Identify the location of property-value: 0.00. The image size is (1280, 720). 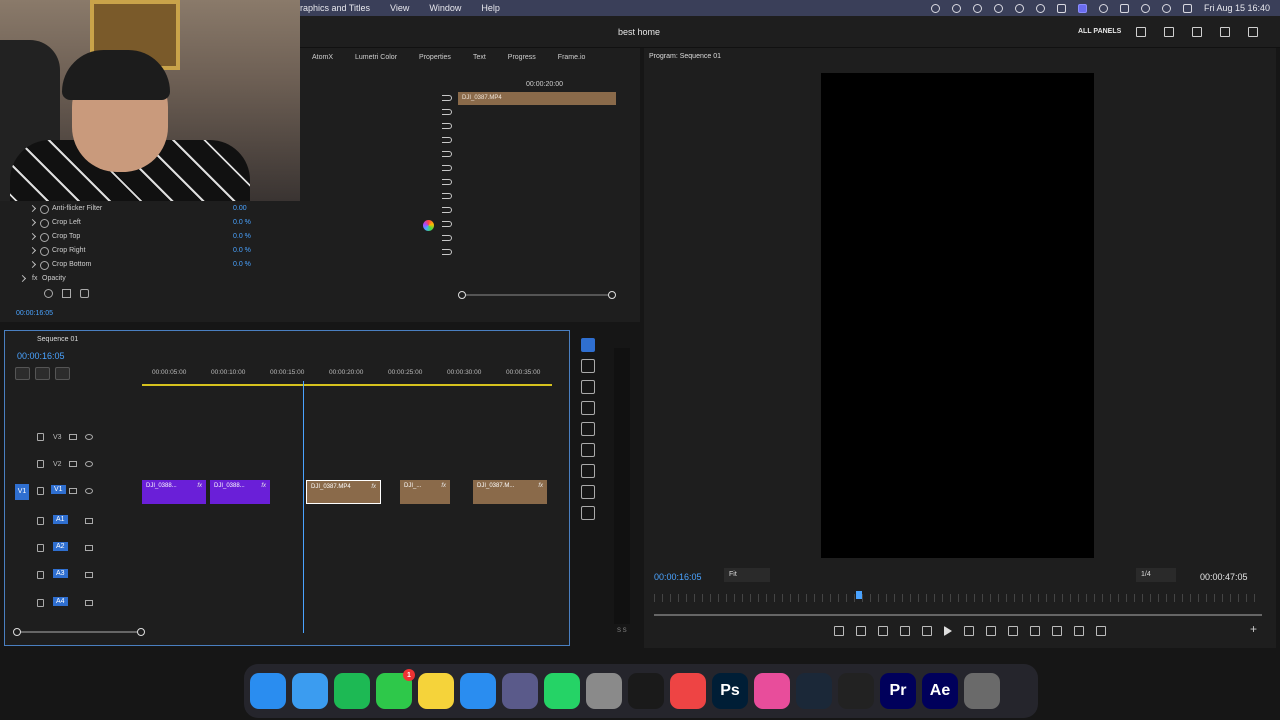
(240, 208).